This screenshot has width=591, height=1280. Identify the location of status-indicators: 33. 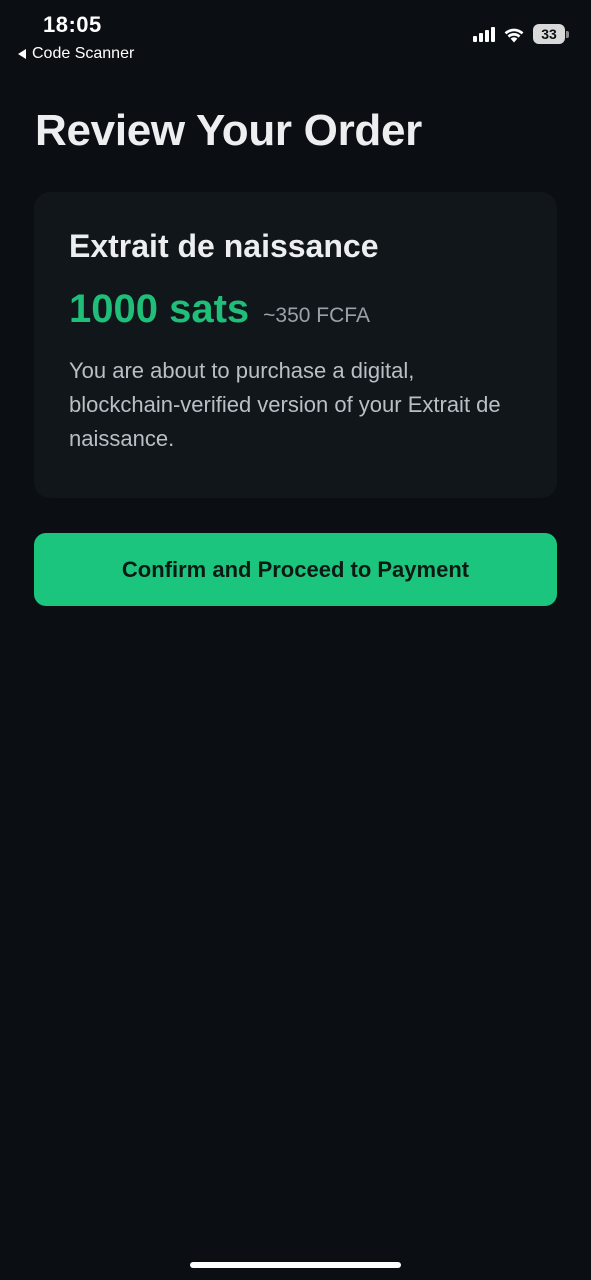
(521, 34).